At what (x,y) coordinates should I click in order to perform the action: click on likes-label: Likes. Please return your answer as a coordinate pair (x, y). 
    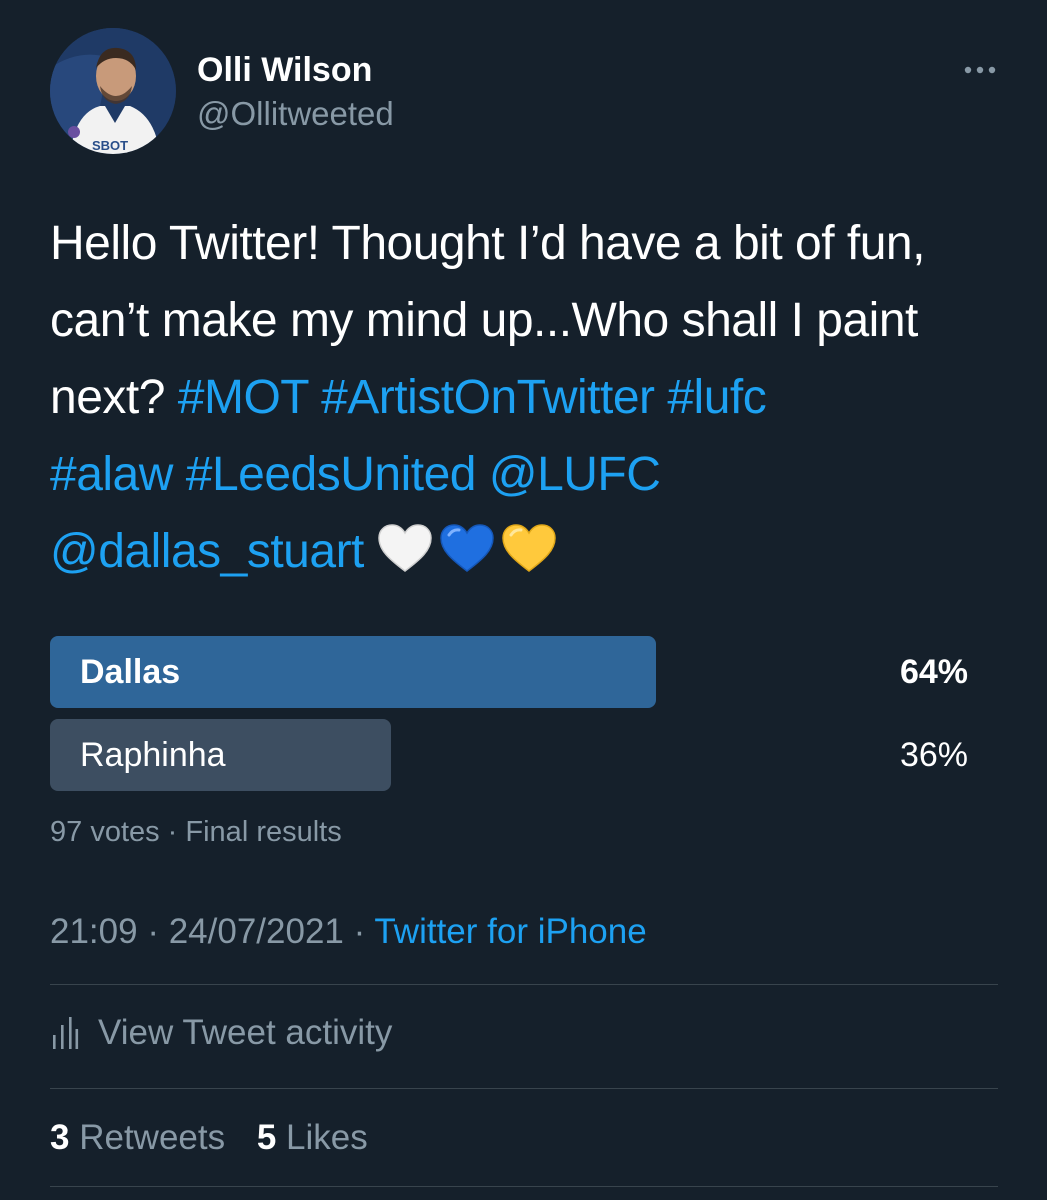
    Looking at the image, I should click on (327, 1137).